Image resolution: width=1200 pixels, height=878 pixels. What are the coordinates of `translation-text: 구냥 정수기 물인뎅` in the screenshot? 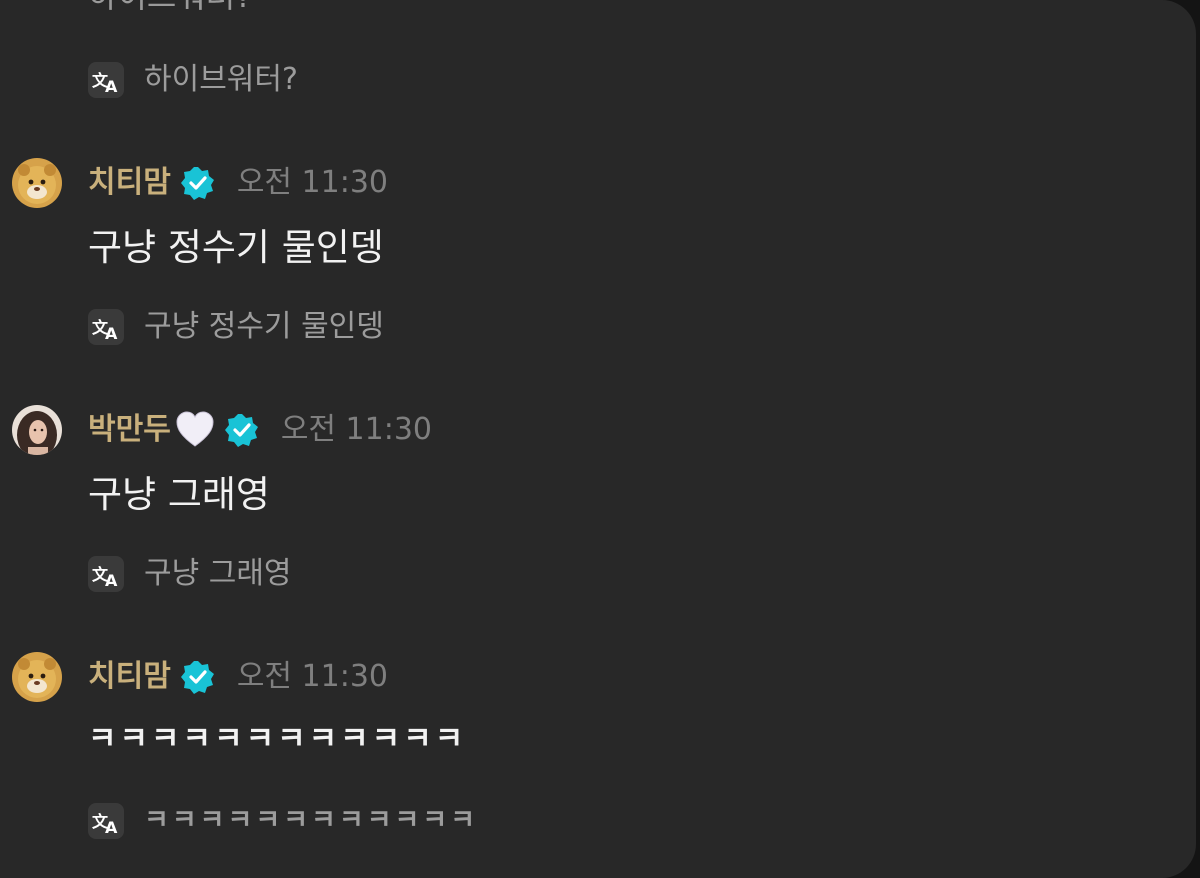 It's located at (264, 326).